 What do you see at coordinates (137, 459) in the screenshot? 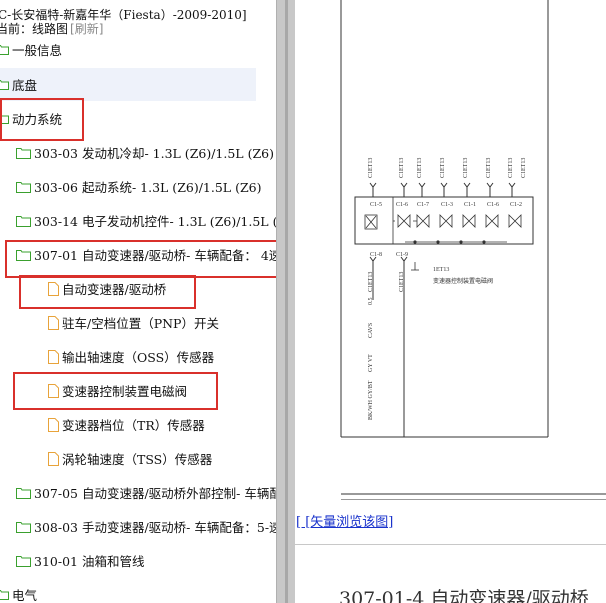
I see `tree-node-label: 涡轮轴速度（TSS）传感器` at bounding box center [137, 459].